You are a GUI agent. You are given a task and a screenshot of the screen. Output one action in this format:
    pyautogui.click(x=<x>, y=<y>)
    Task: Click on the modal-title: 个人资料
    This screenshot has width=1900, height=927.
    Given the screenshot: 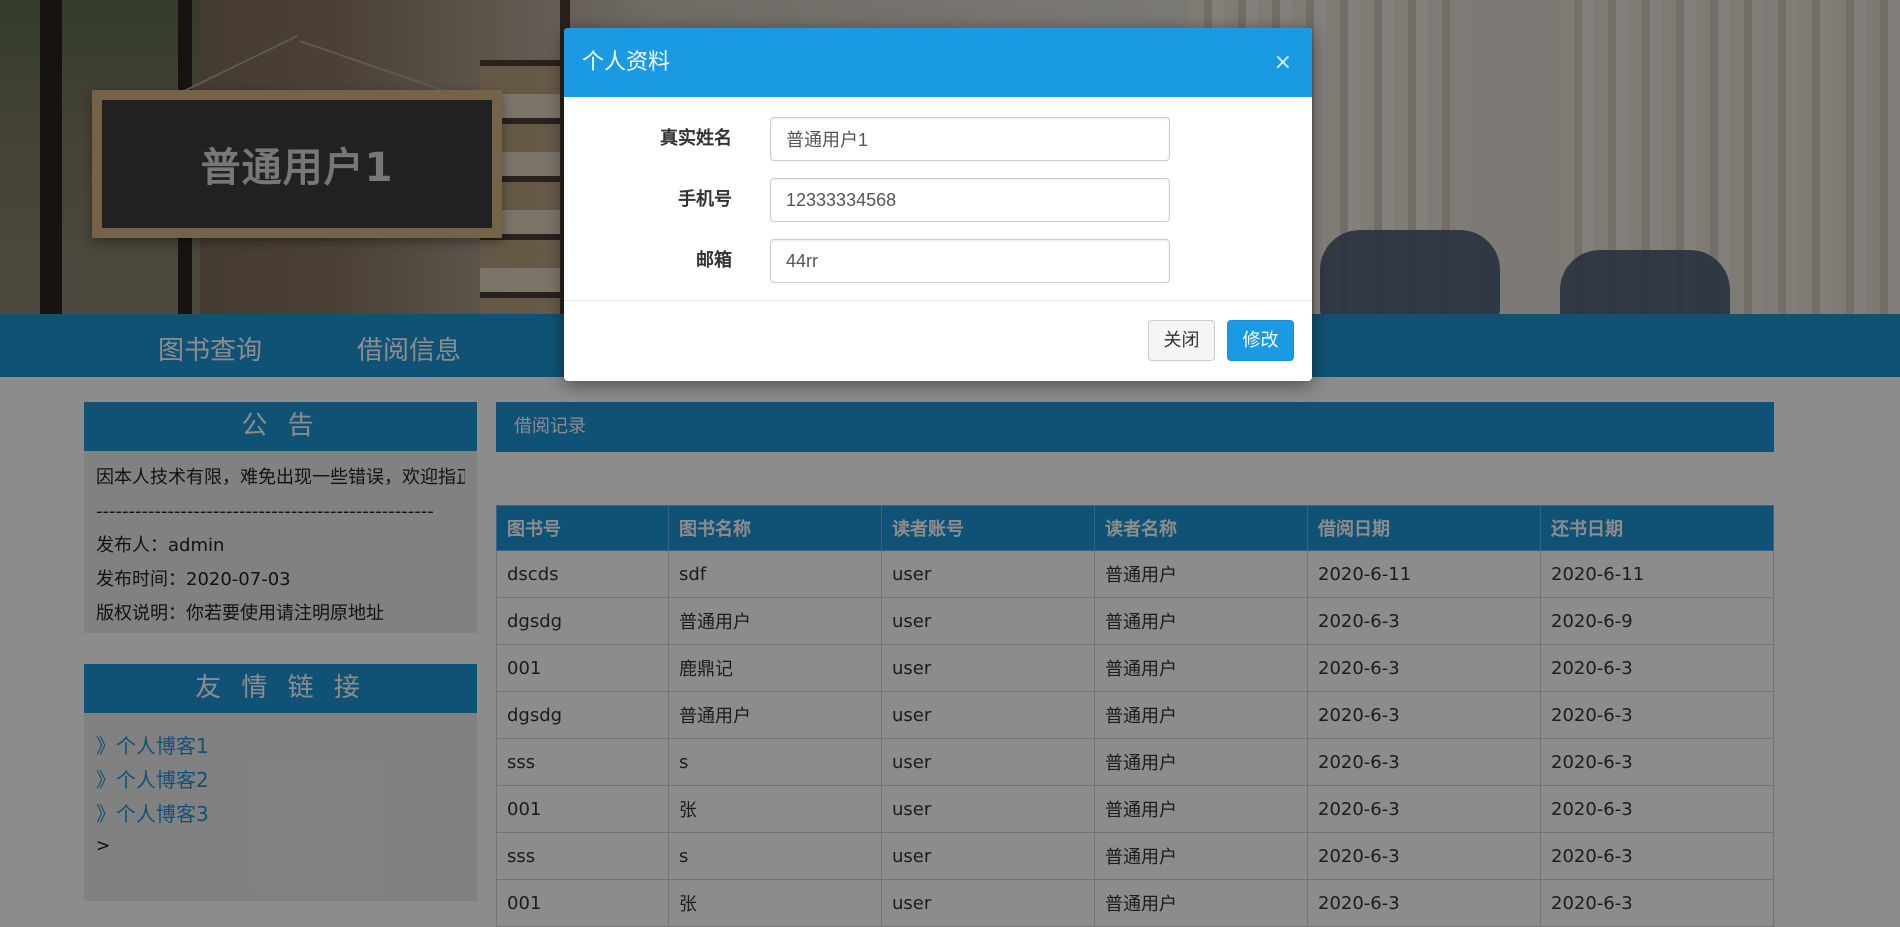 What is the action you would take?
    pyautogui.click(x=626, y=62)
    